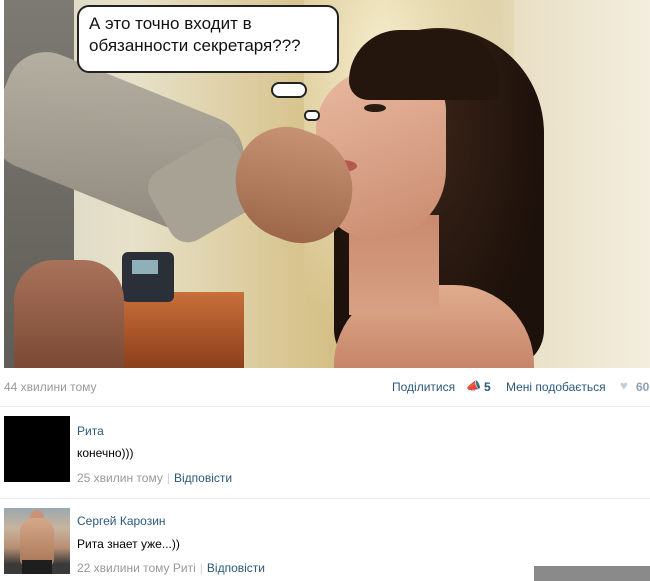 This screenshot has width=650, height=581. What do you see at coordinates (123, 568) in the screenshot?
I see `comment-time: 22 хвилини тому` at bounding box center [123, 568].